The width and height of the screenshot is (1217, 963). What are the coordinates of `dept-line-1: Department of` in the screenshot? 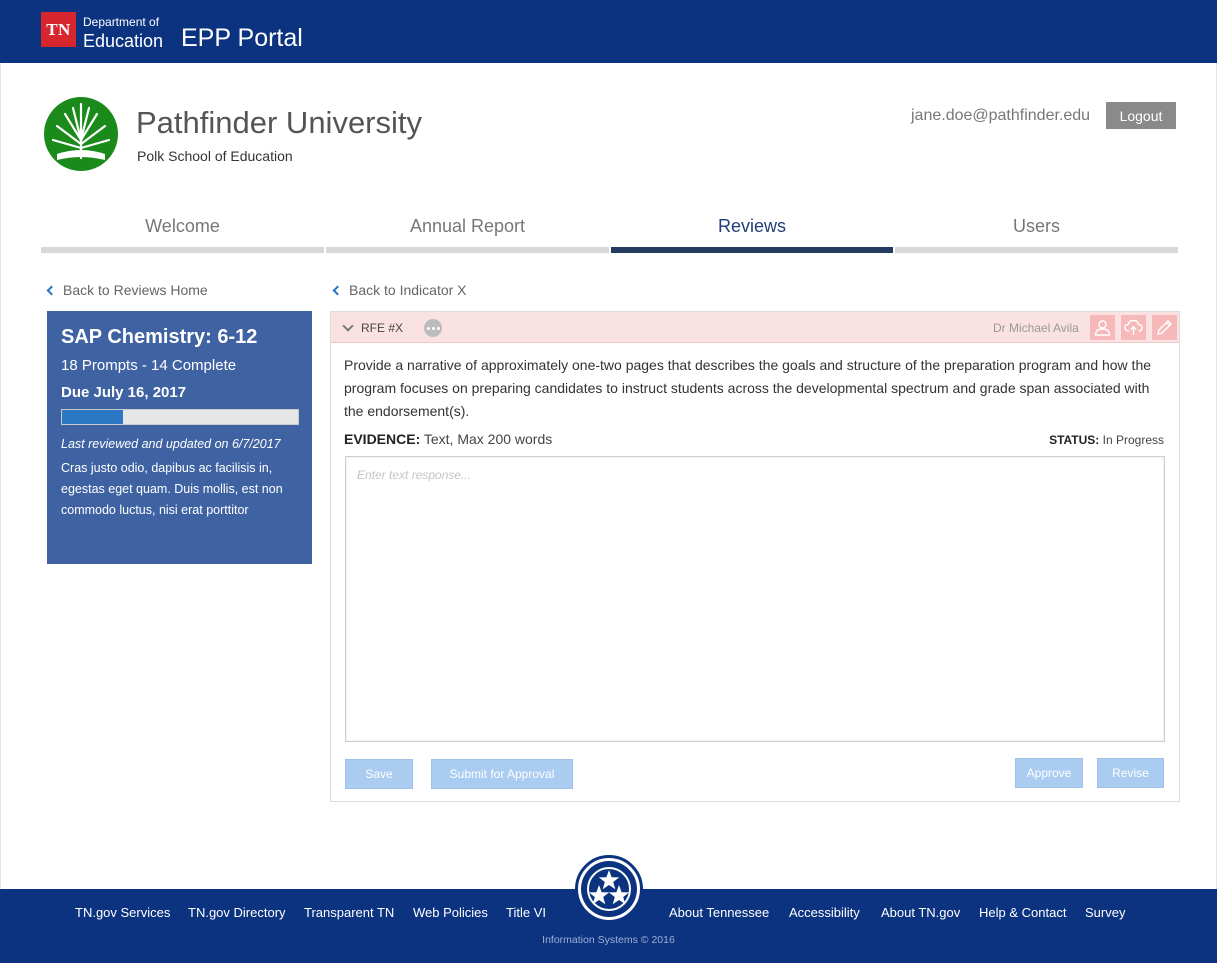 It's located at (121, 22).